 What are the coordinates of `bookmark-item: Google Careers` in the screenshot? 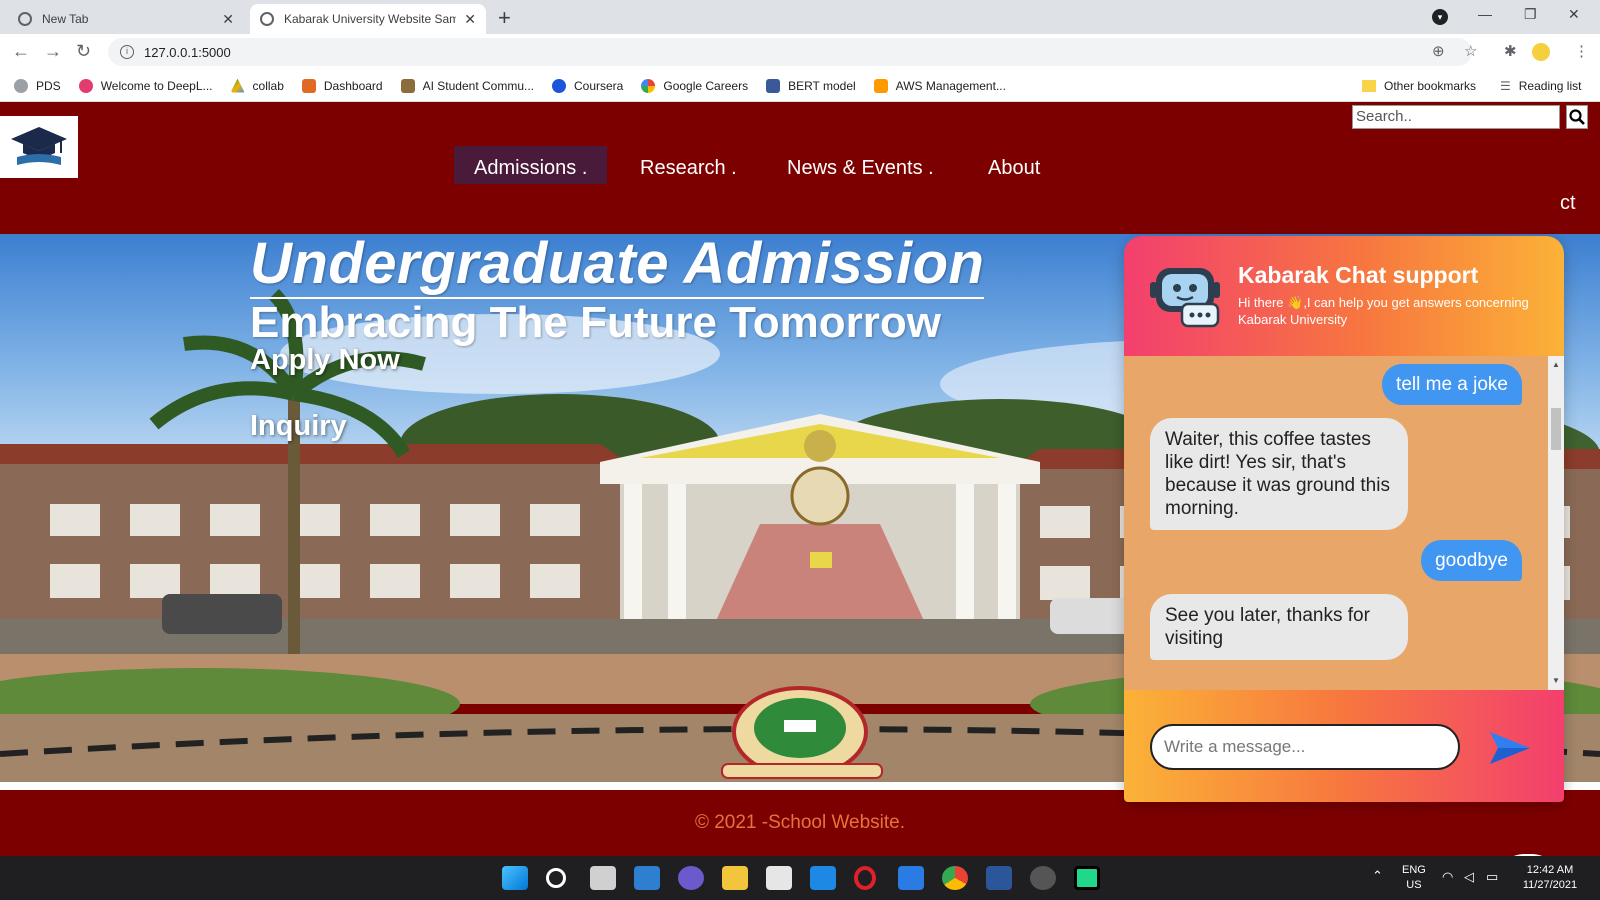 It's located at (695, 85).